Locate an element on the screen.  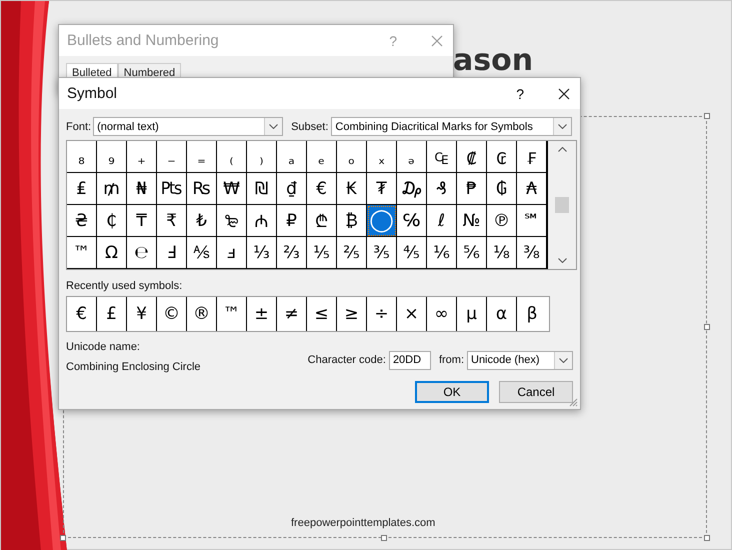
symbol-cell: ⅗ is located at coordinates (382, 253).